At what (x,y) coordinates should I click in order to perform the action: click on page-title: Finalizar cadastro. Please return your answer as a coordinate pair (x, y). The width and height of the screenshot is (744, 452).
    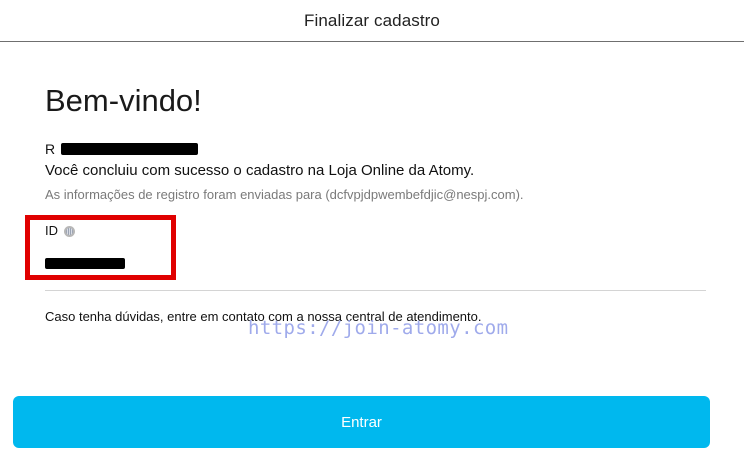
    Looking at the image, I should click on (372, 20).